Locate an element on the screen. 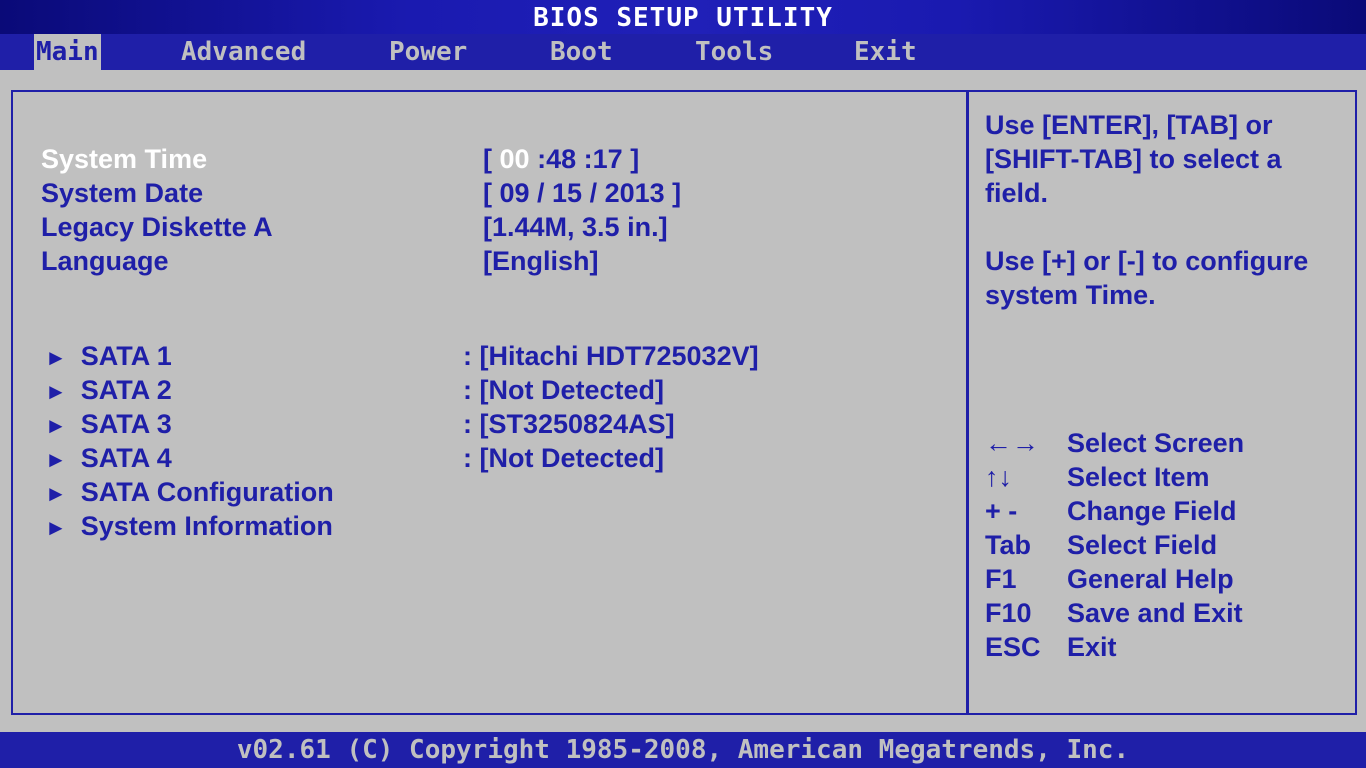  window-title: BIOS SETUP UTILITY is located at coordinates (683, 17).